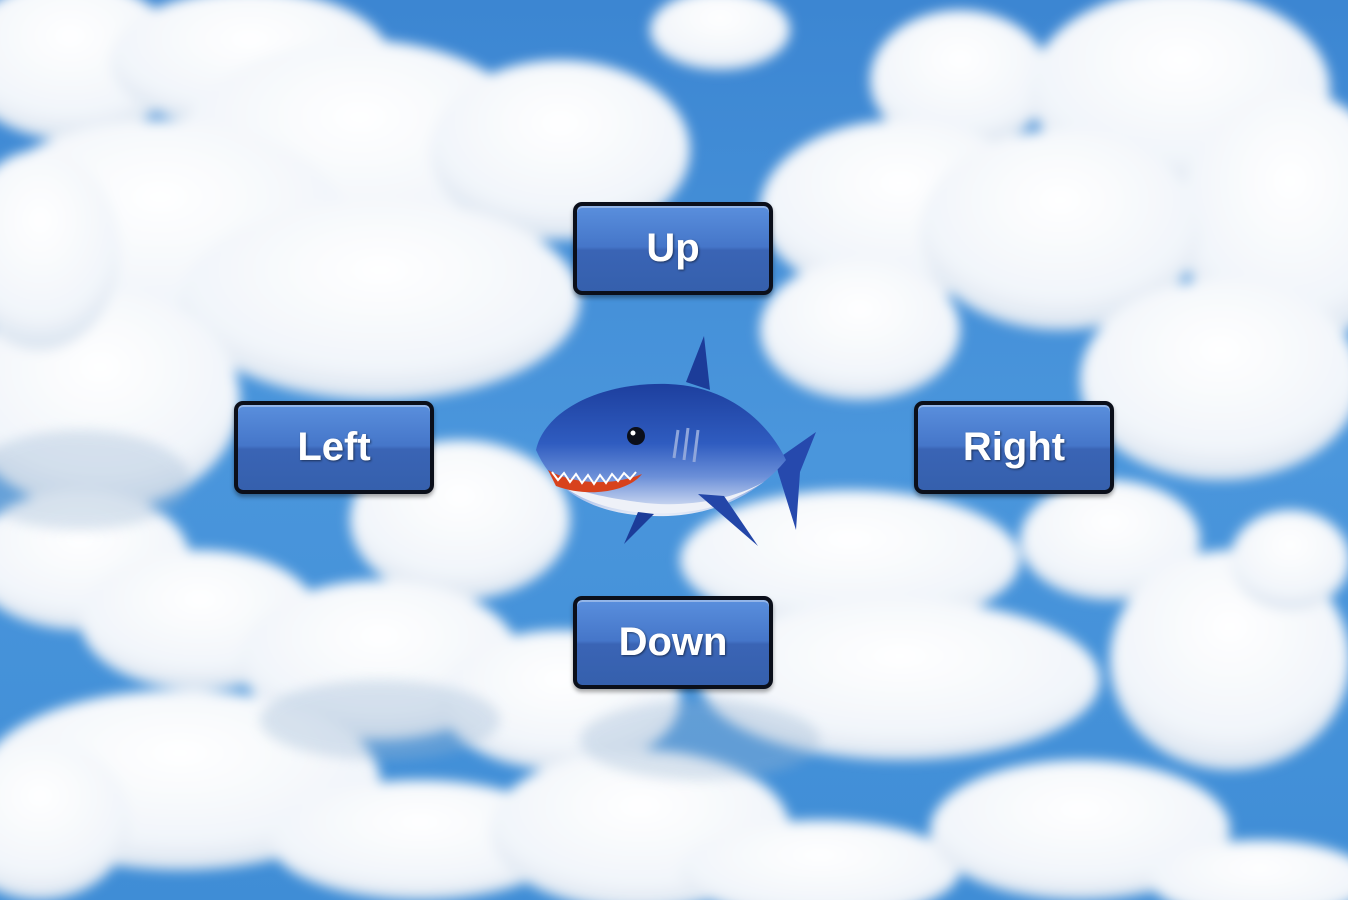 This screenshot has height=900, width=1348. I want to click on right-button: Right, so click(1014, 447).